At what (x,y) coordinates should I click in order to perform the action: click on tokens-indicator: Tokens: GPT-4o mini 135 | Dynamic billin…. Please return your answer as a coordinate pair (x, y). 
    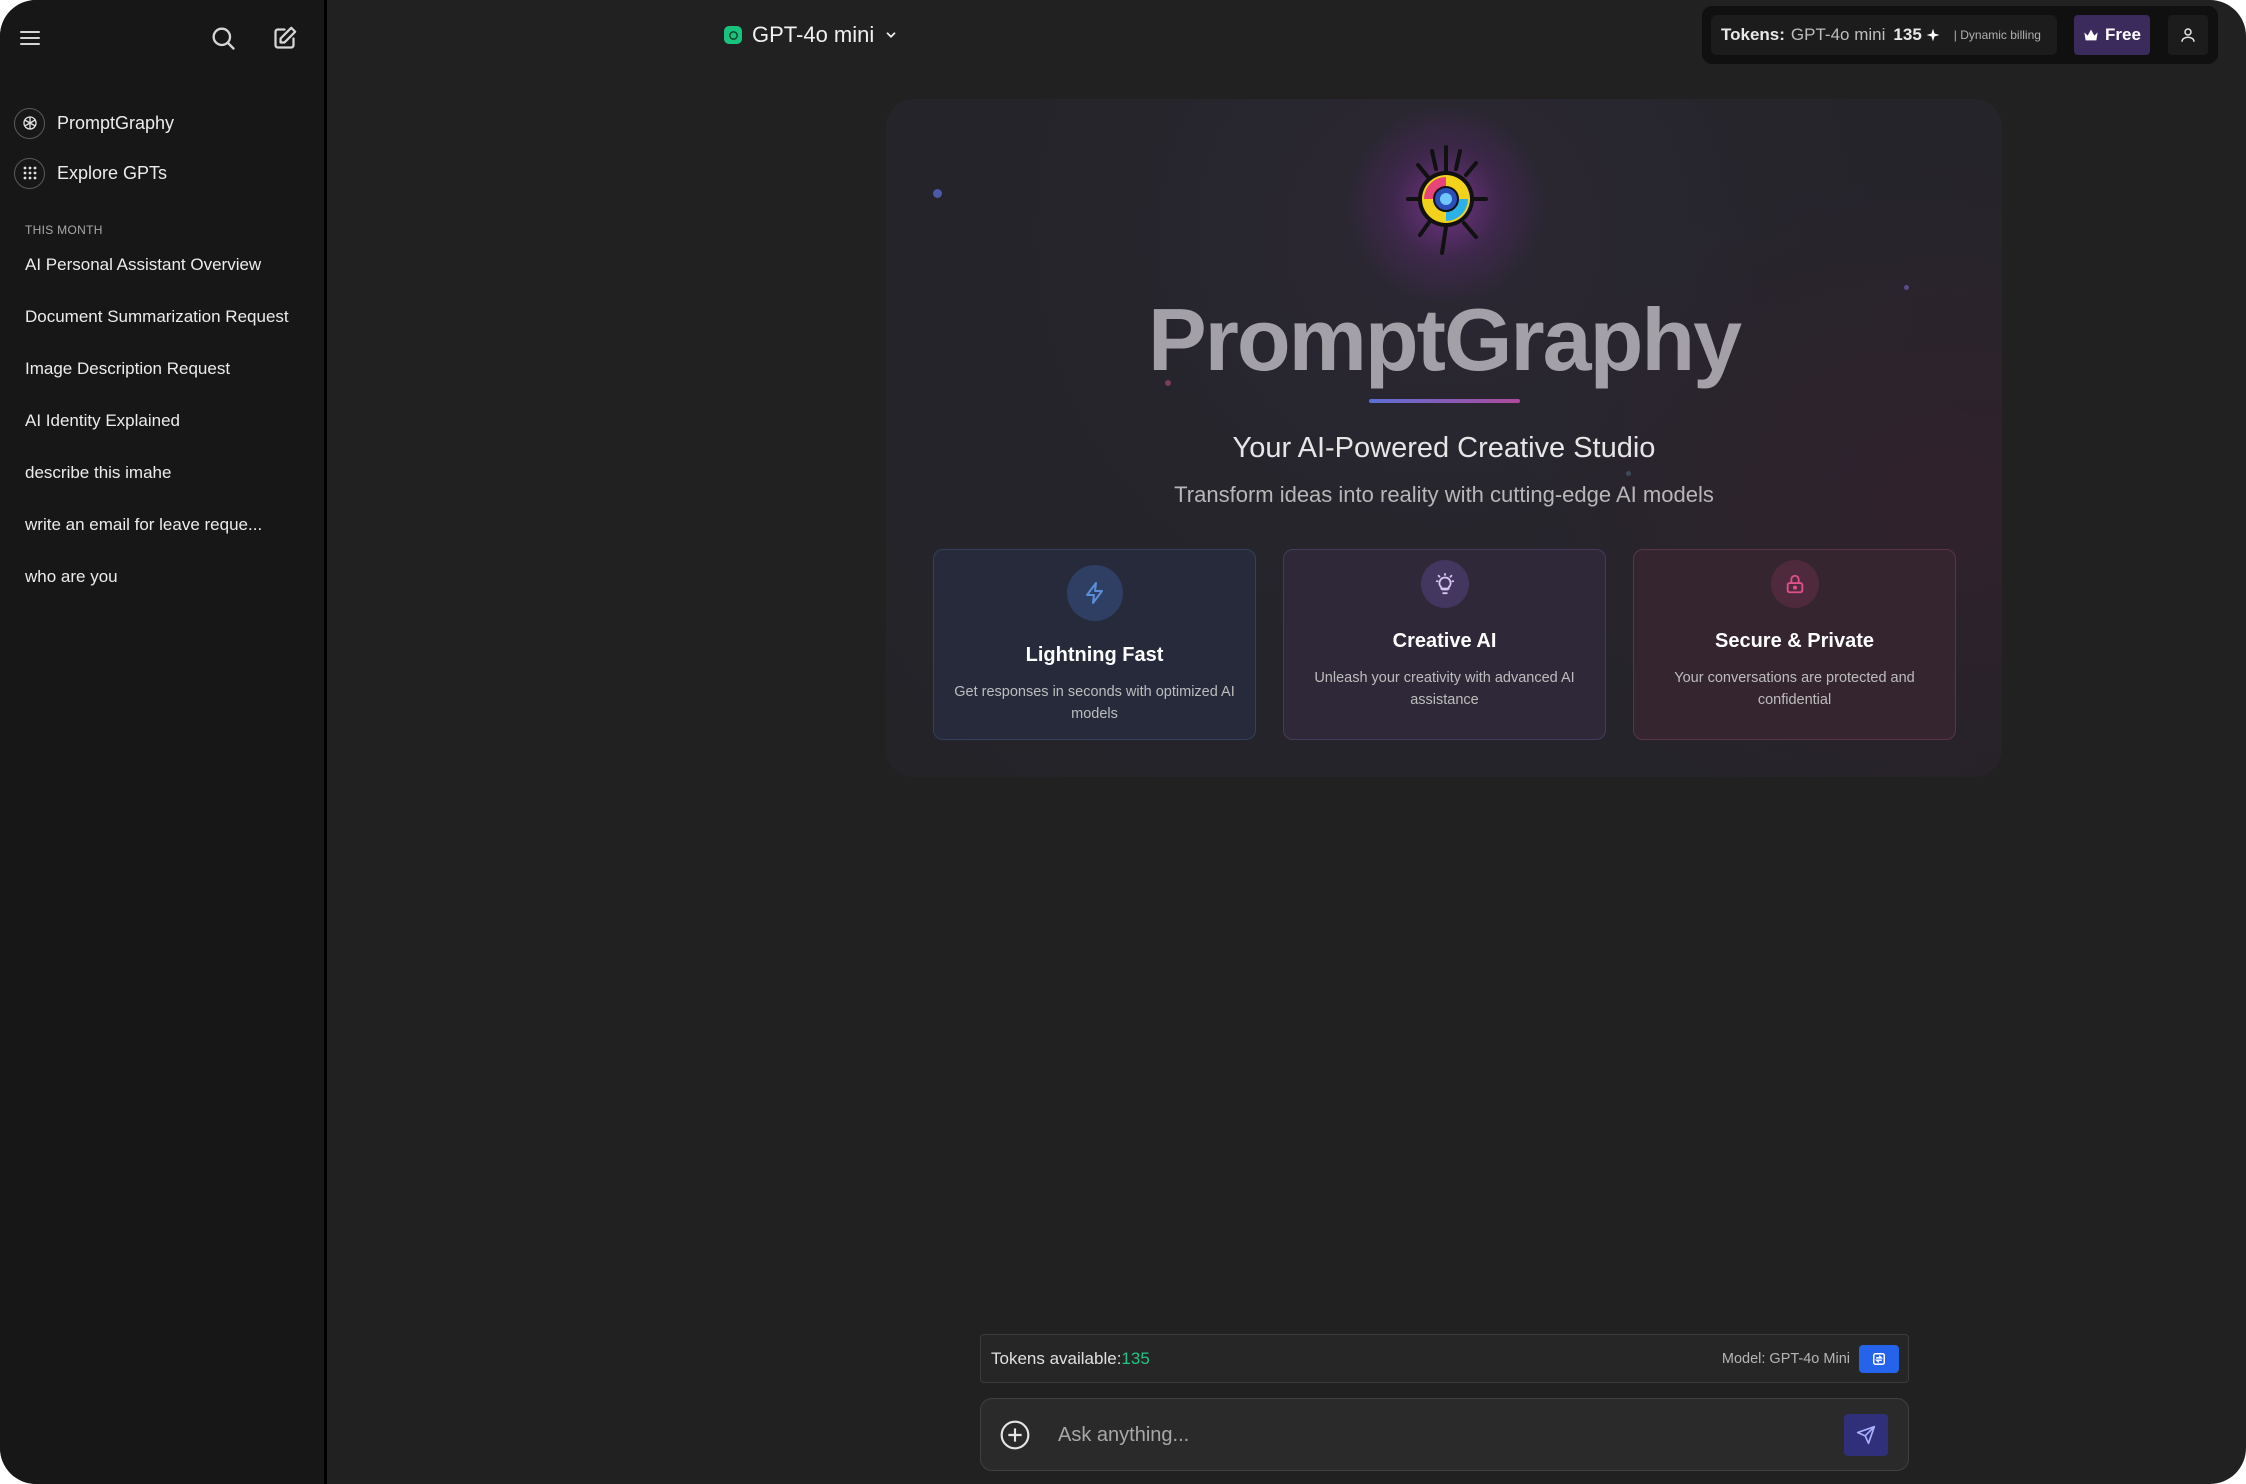
    Looking at the image, I should click on (1884, 35).